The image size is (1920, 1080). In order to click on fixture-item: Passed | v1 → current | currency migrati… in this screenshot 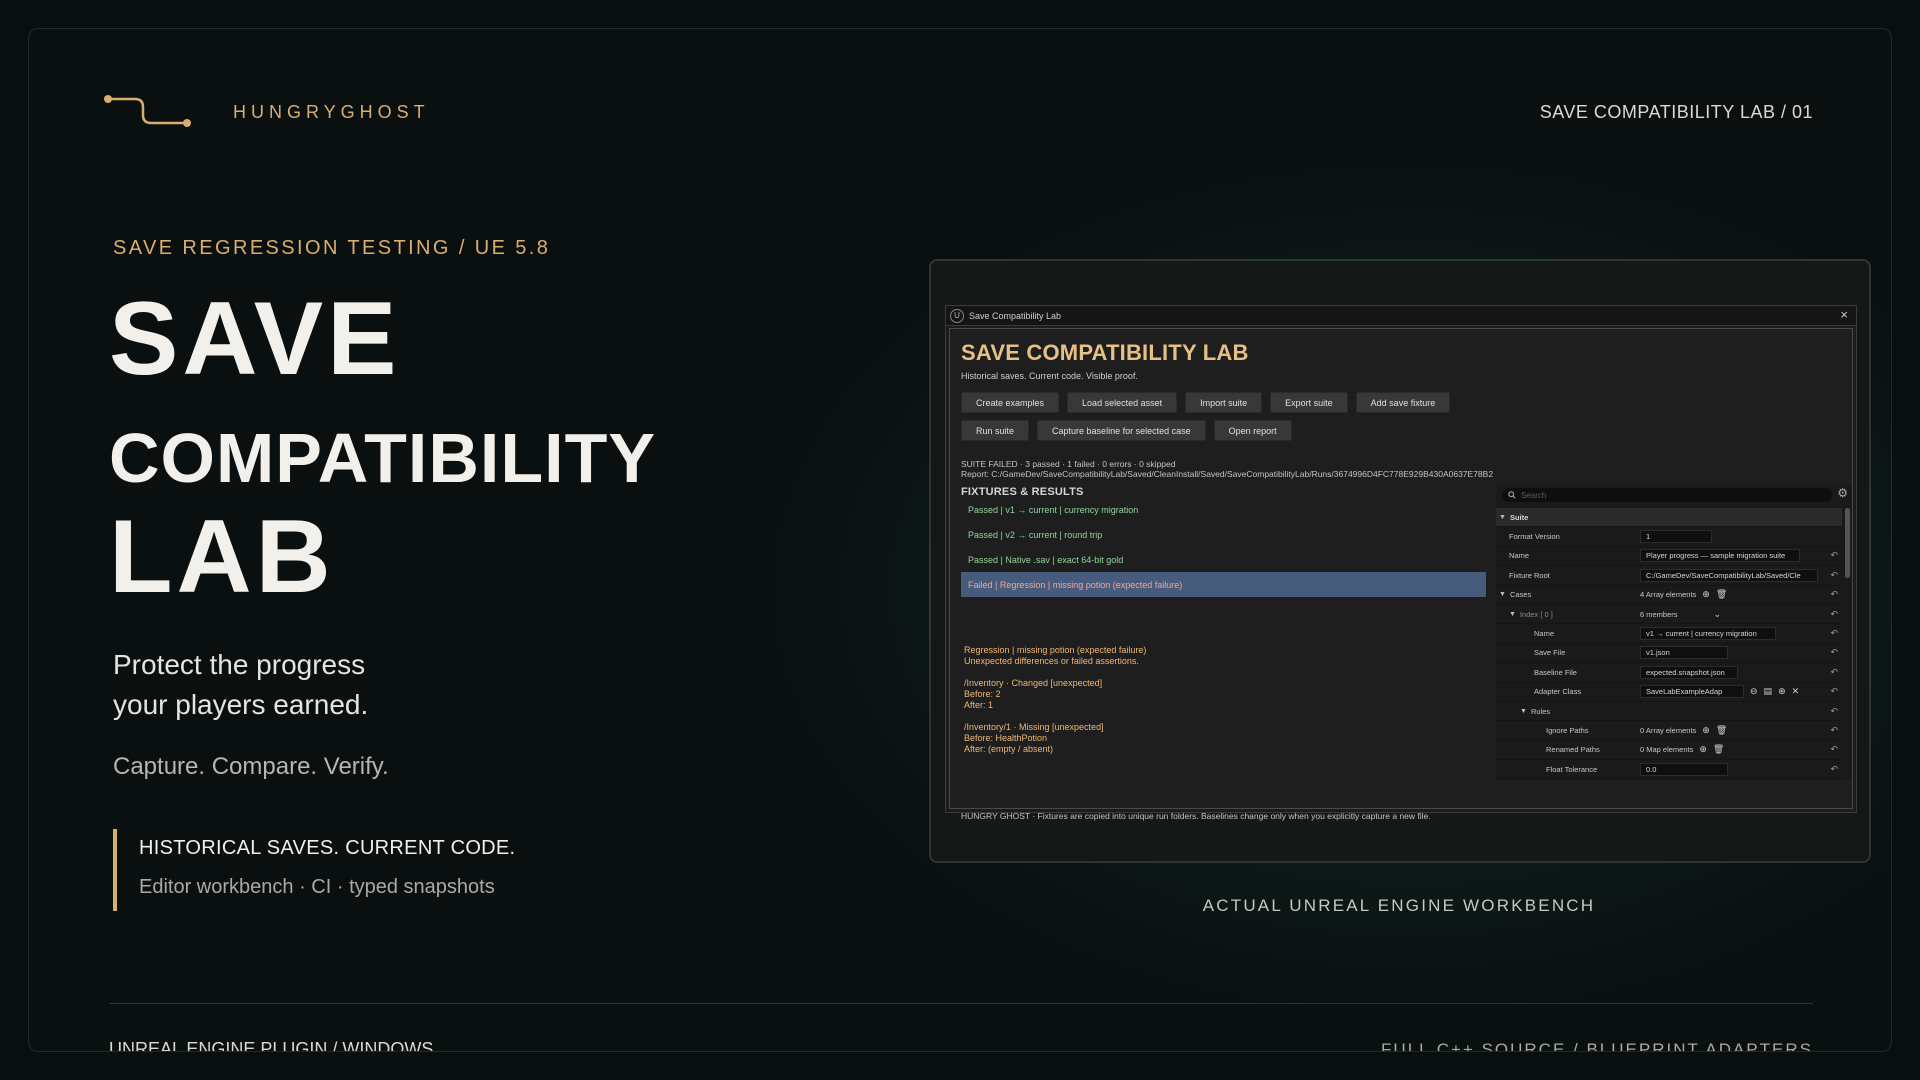, I will do `click(1223, 509)`.